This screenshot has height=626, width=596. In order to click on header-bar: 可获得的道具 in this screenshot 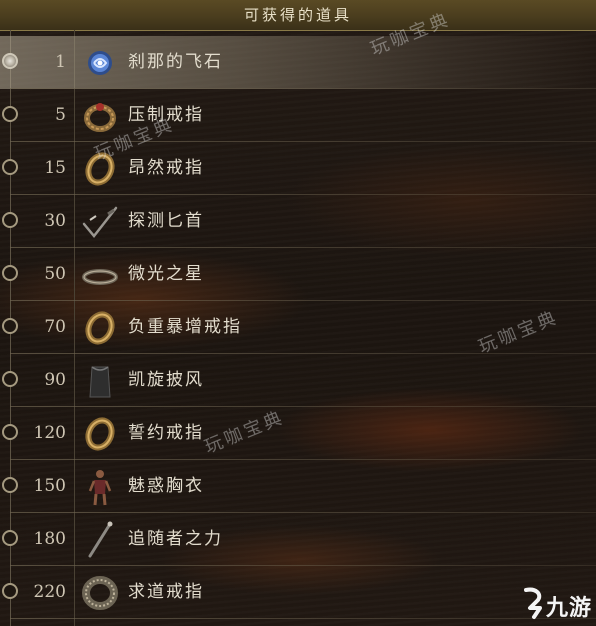, I will do `click(298, 15)`.